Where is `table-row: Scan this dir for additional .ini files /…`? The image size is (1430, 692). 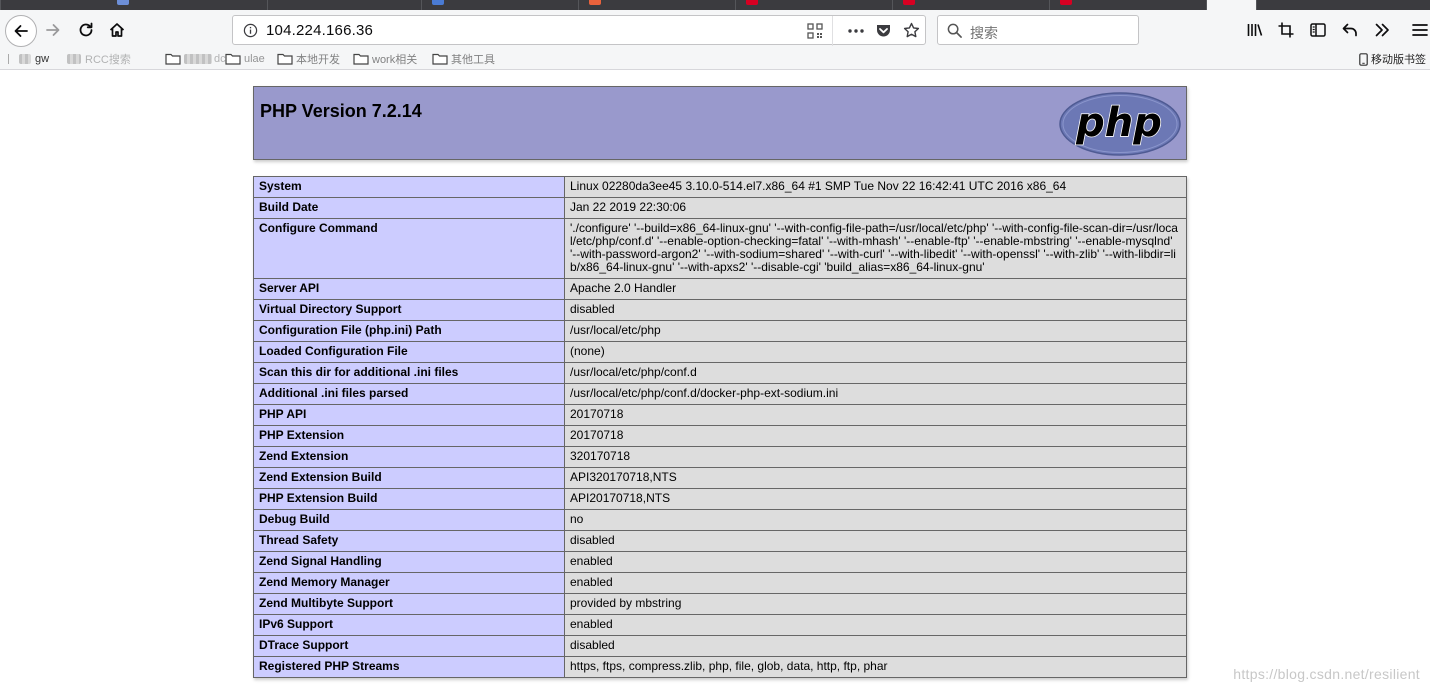 table-row: Scan this dir for additional .ini files /… is located at coordinates (720, 373).